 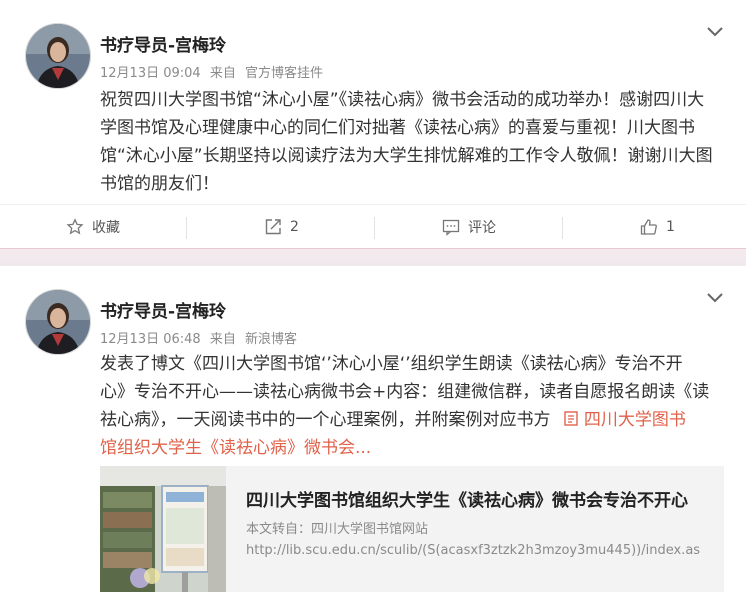 I want to click on post-text-segment: 祛心病》，一天阅读书中的一个心理案例，并附案例对应书方, so click(x=325, y=420).